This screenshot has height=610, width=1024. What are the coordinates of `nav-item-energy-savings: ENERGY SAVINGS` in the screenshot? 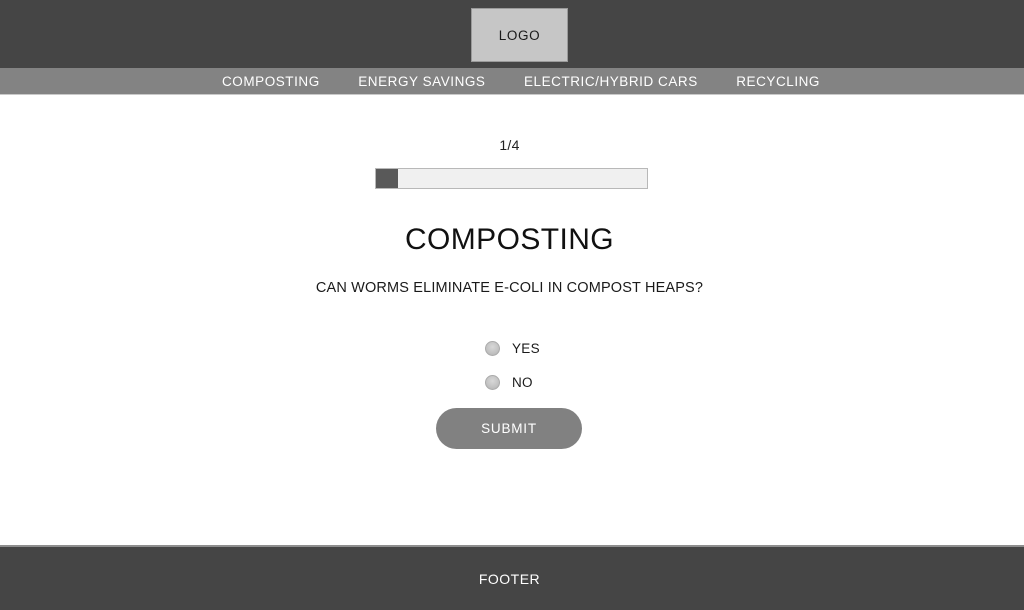 It's located at (421, 81).